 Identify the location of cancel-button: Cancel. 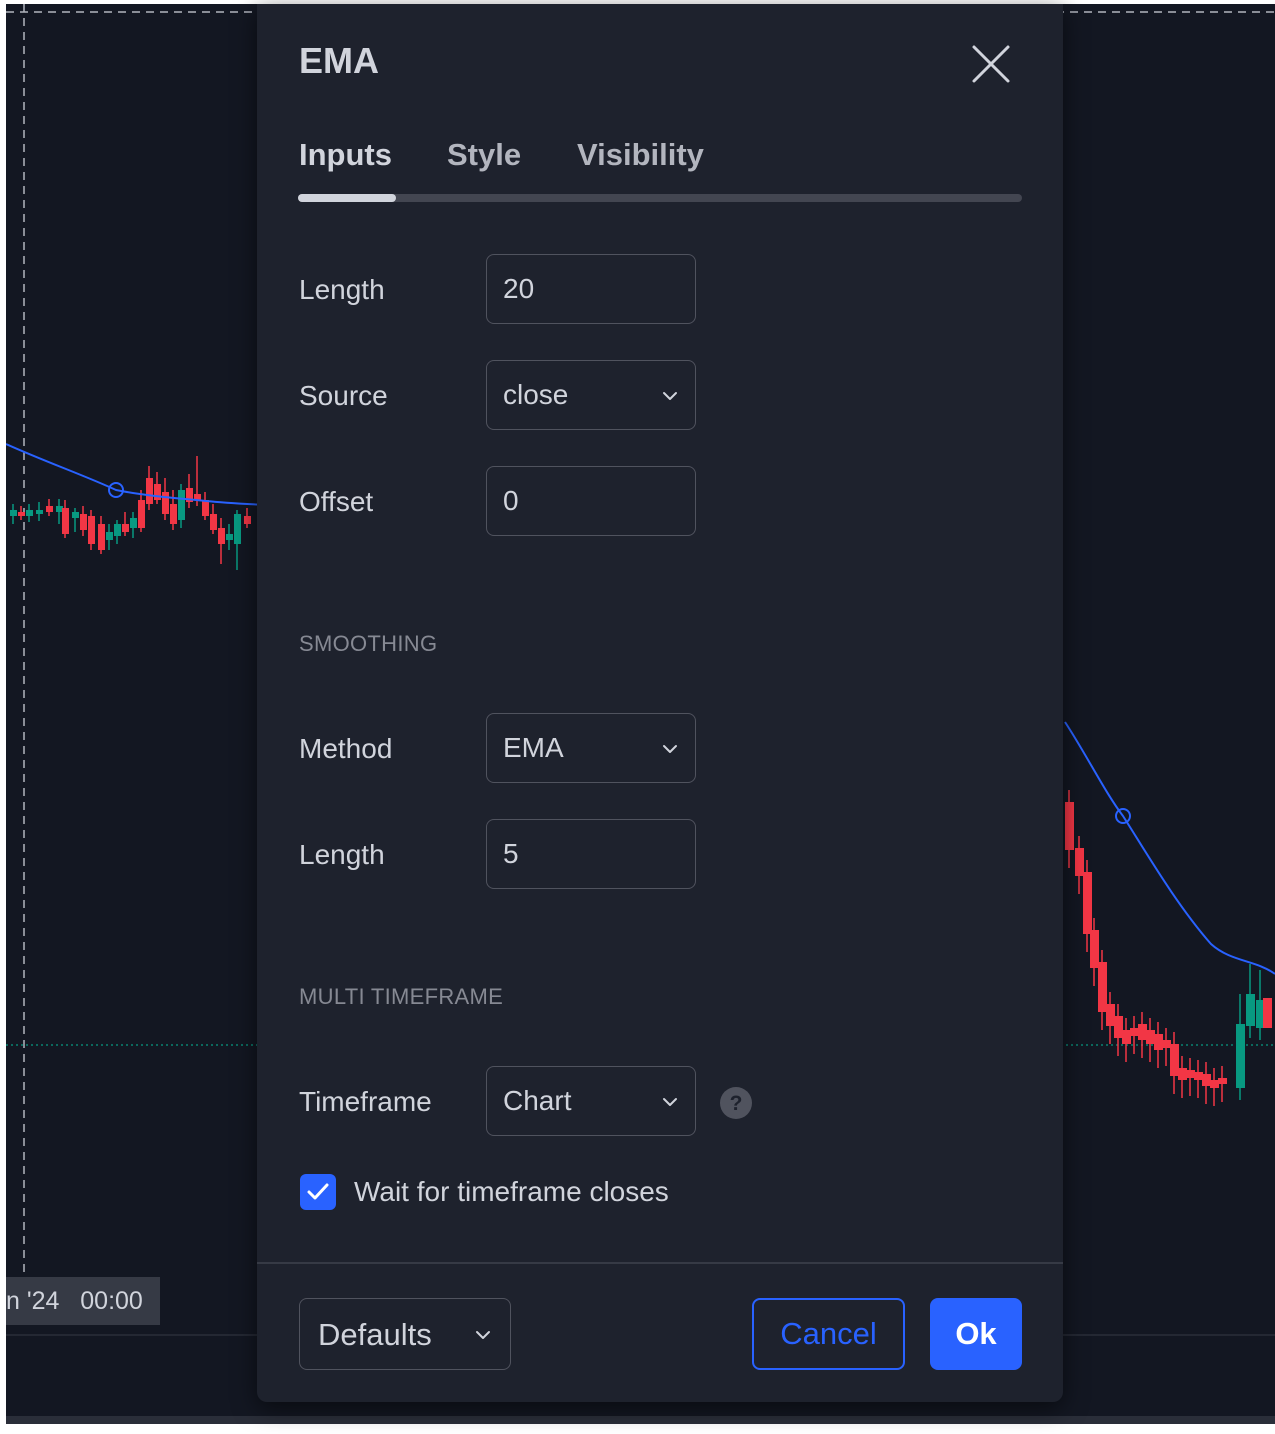
(828, 1334).